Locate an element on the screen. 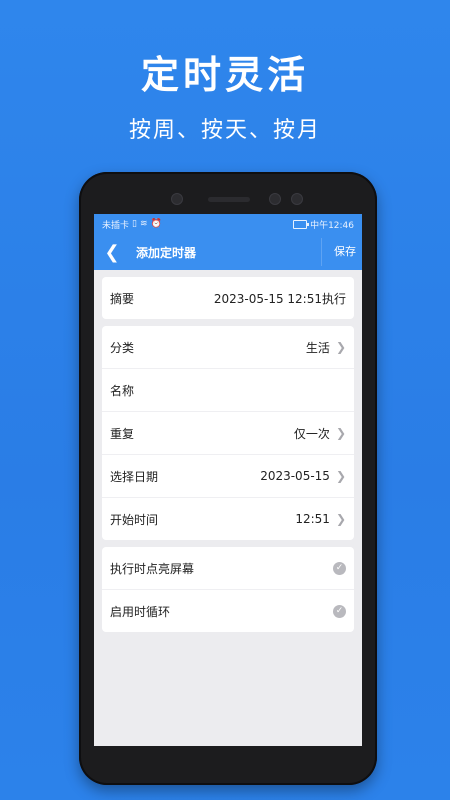 Image resolution: width=450 pixels, height=800 pixels. alarm-icon: ⏰ is located at coordinates (156, 224).